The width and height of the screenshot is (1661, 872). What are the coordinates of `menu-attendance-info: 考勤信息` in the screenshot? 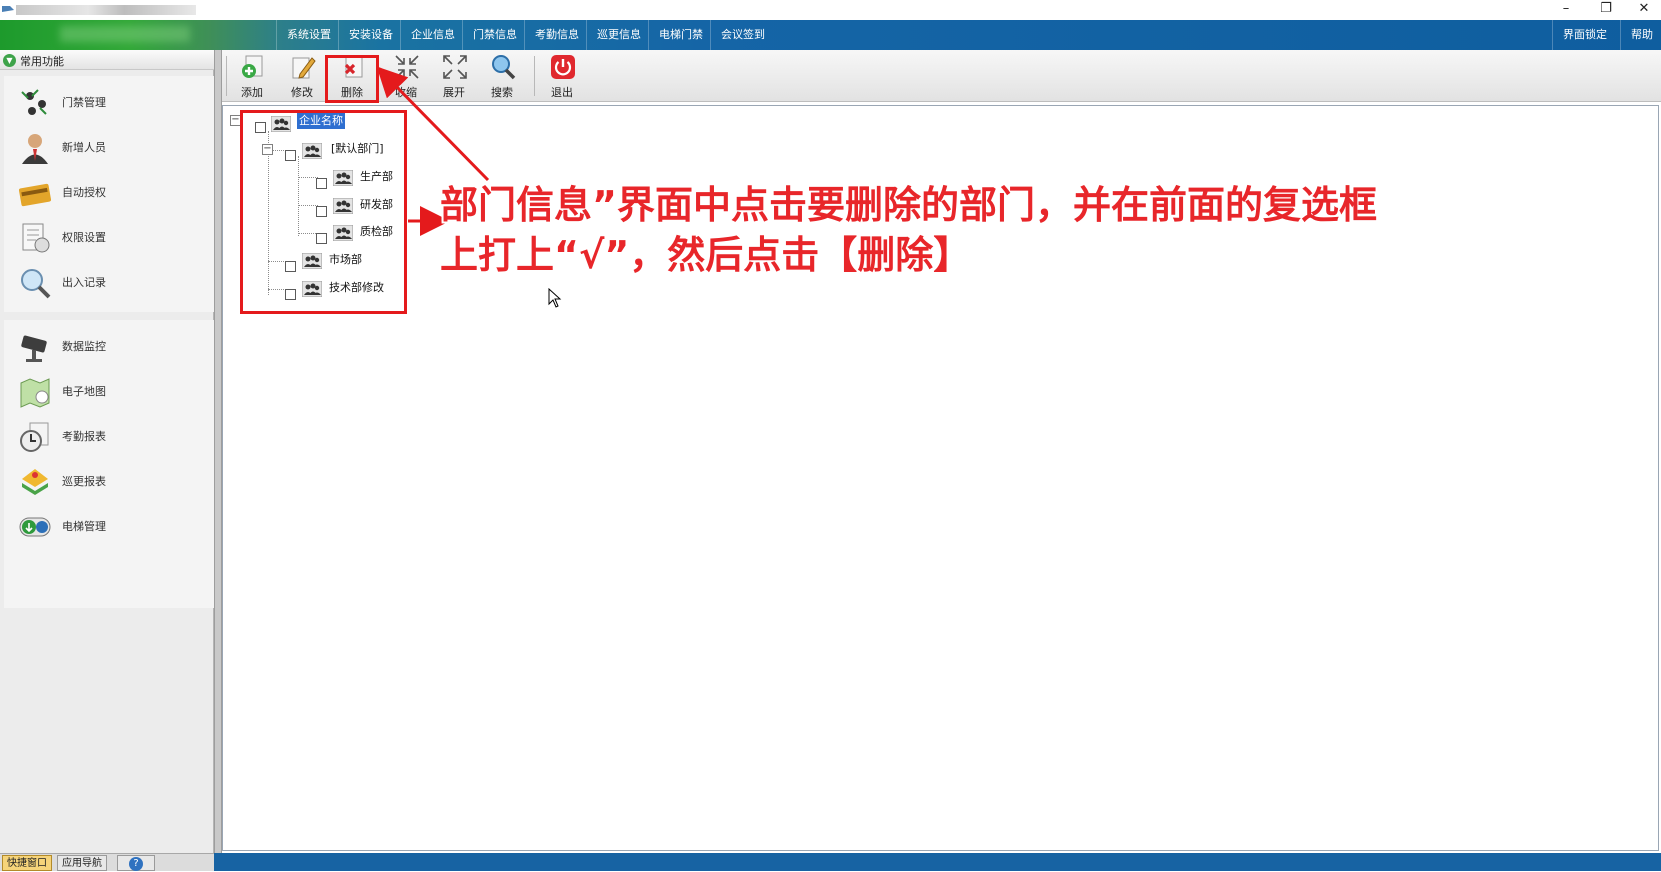 It's located at (556, 35).